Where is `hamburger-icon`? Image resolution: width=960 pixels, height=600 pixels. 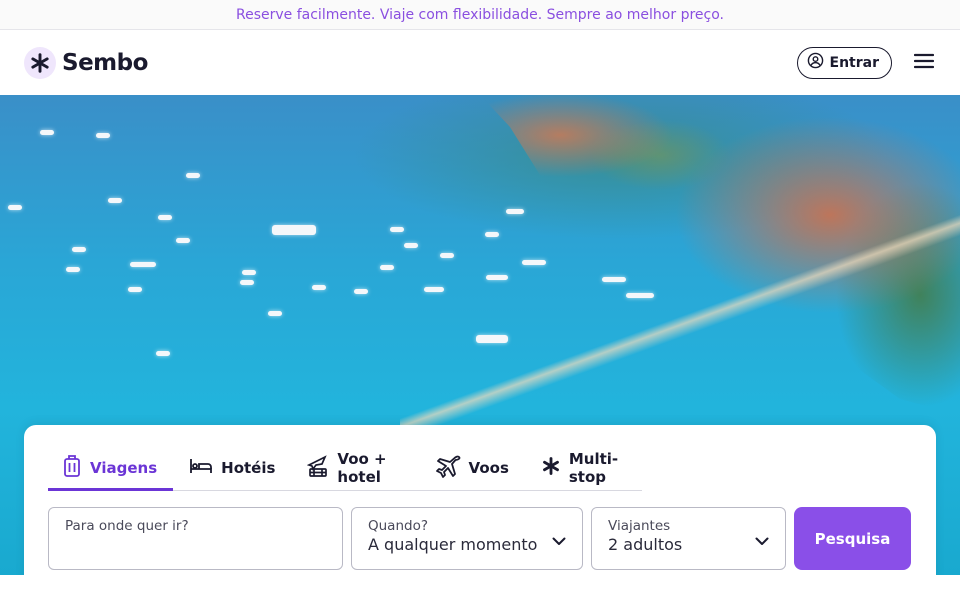
hamburger-icon is located at coordinates (924, 63).